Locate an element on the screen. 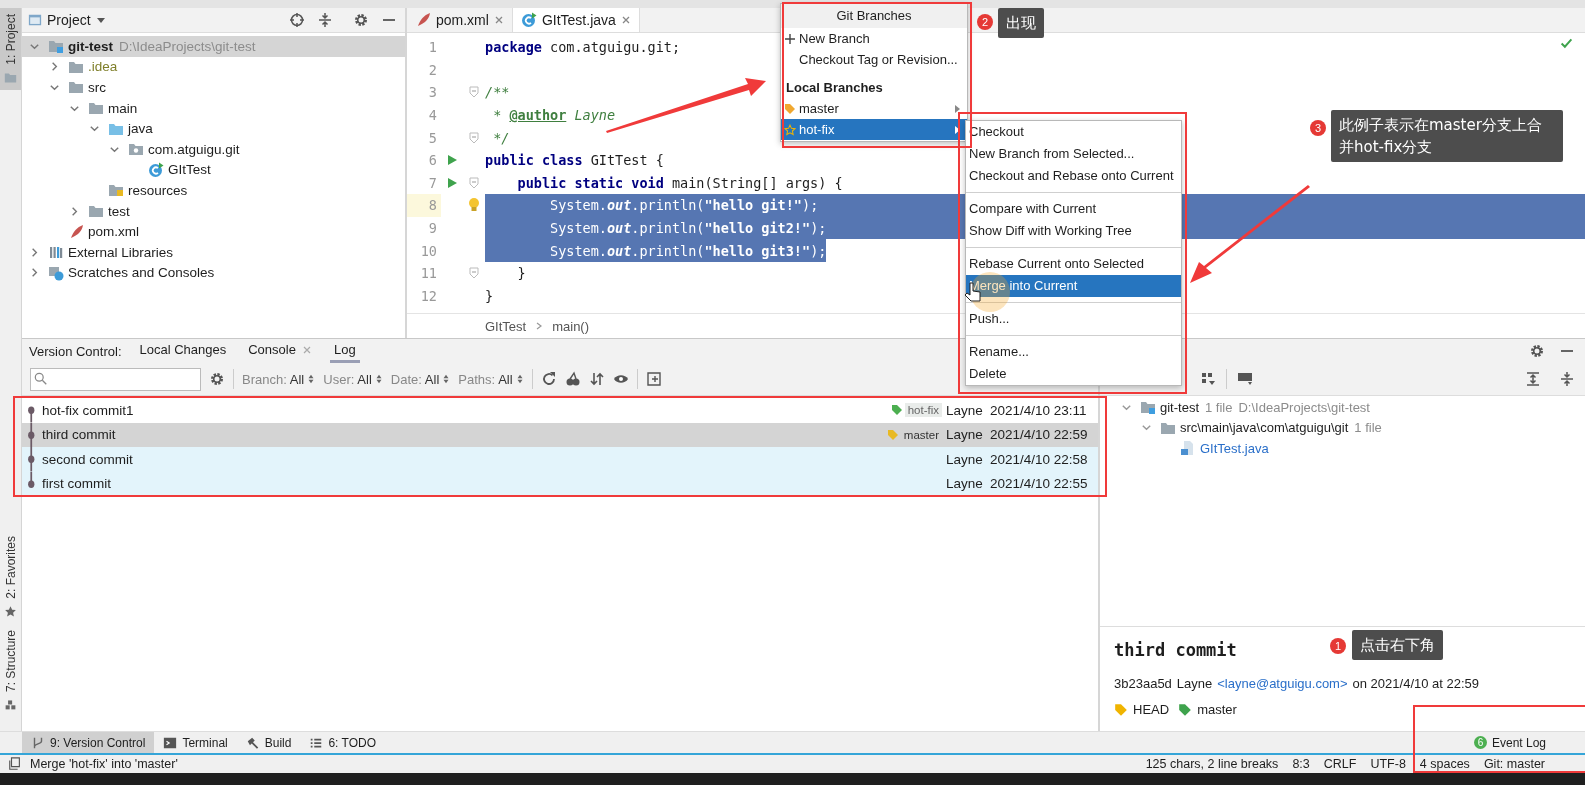 This screenshot has height=785, width=1585. view-selector: Project is located at coordinates (67, 20).